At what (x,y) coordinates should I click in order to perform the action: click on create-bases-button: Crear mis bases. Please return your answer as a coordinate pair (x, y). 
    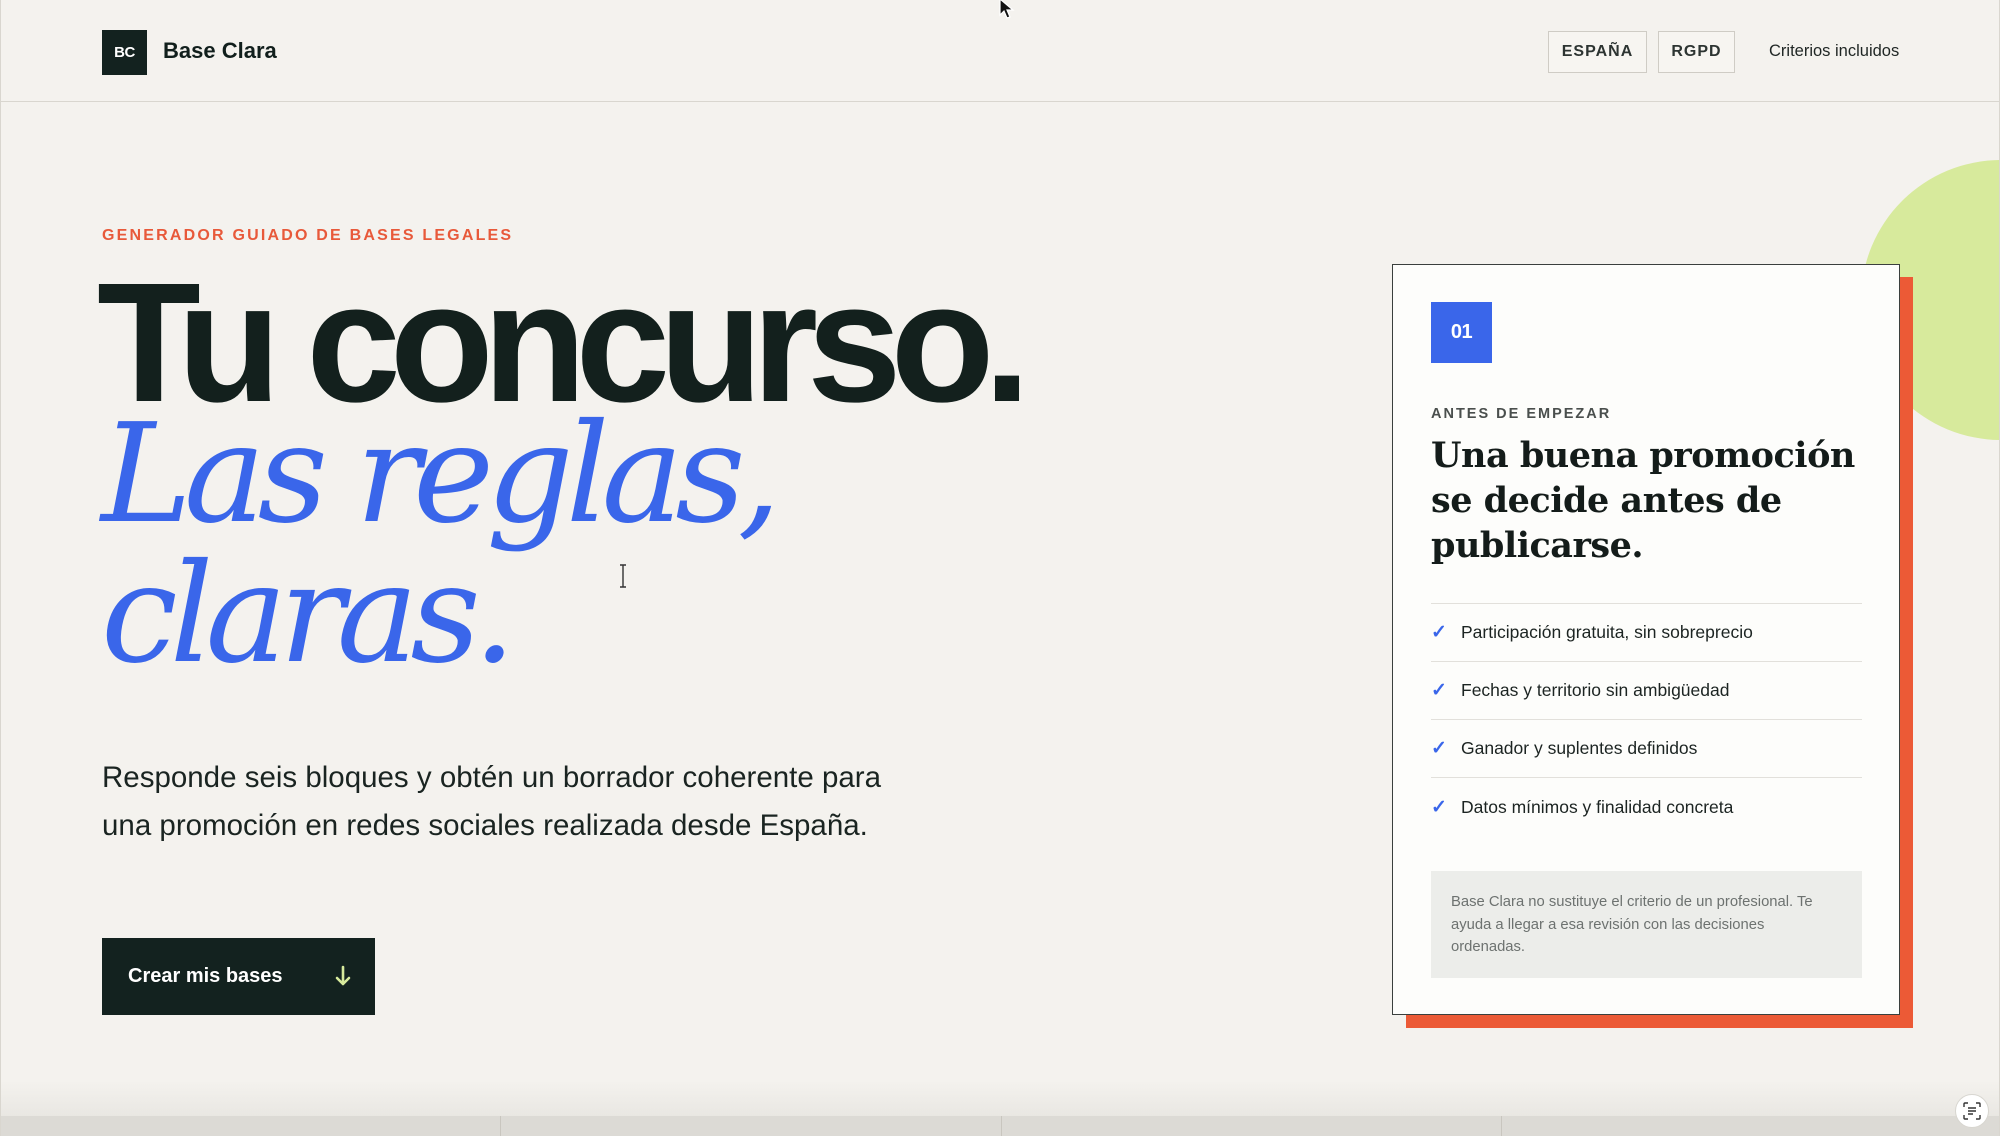
    Looking at the image, I should click on (238, 976).